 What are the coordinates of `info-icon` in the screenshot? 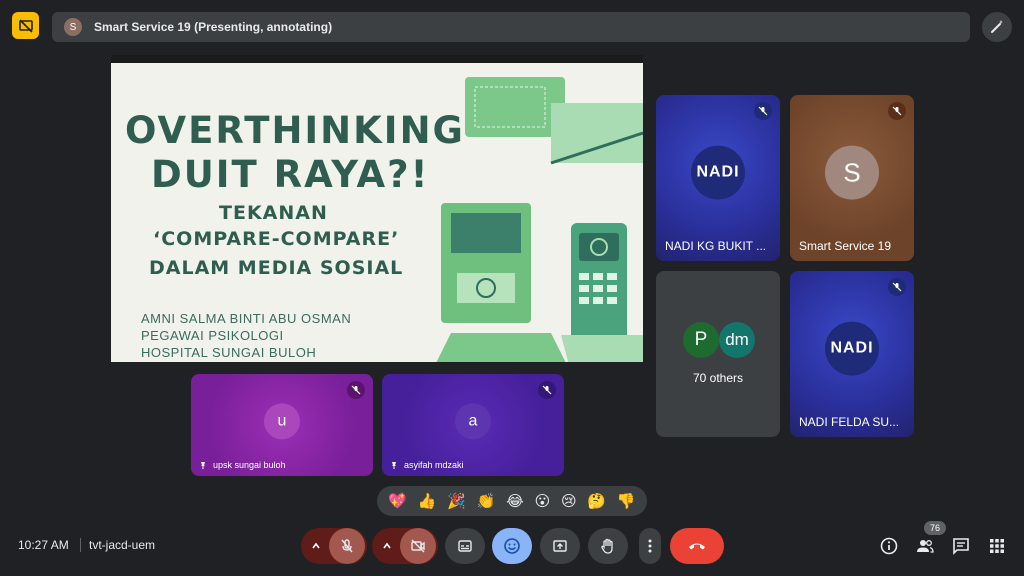 It's located at (889, 546).